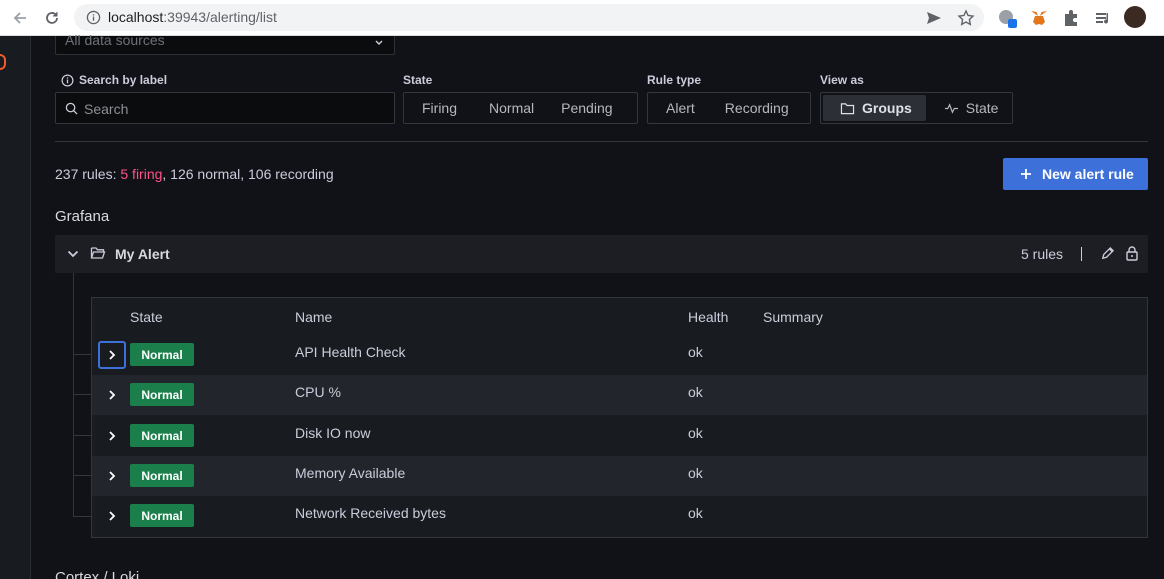  I want to click on summary-total: 237 rules:, so click(88, 174).